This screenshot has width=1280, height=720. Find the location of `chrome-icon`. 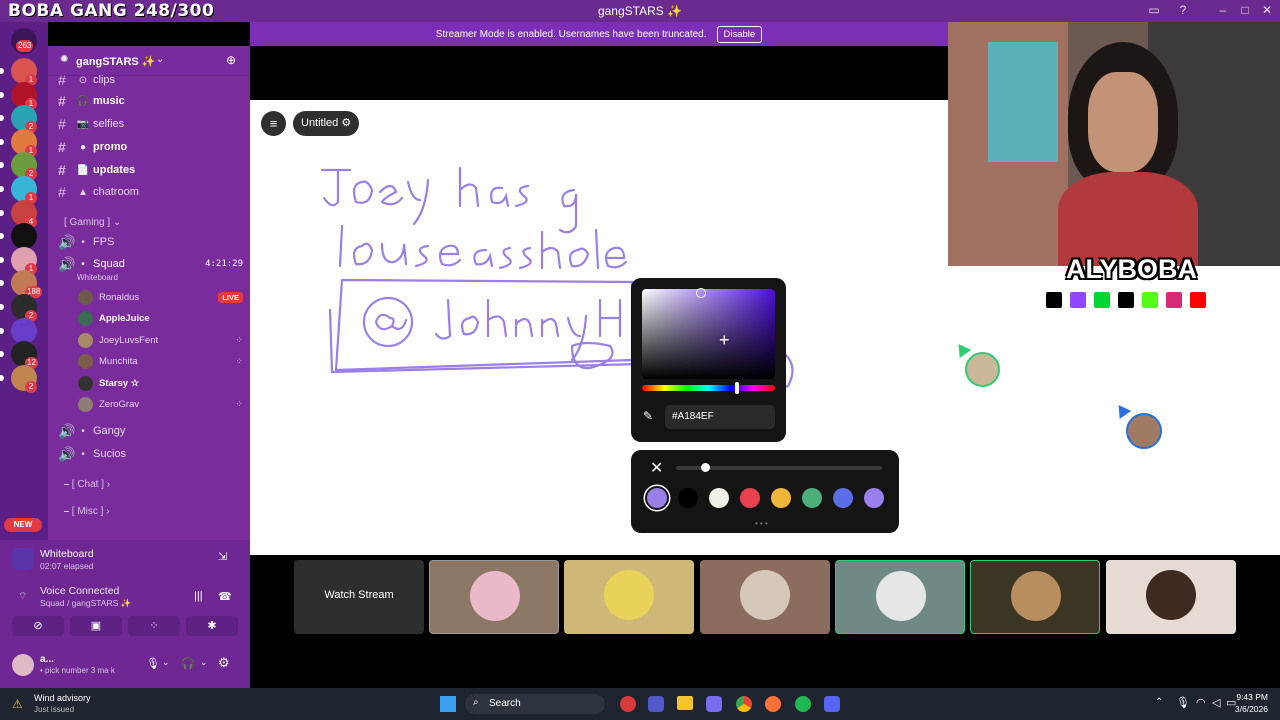

chrome-icon is located at coordinates (744, 704).